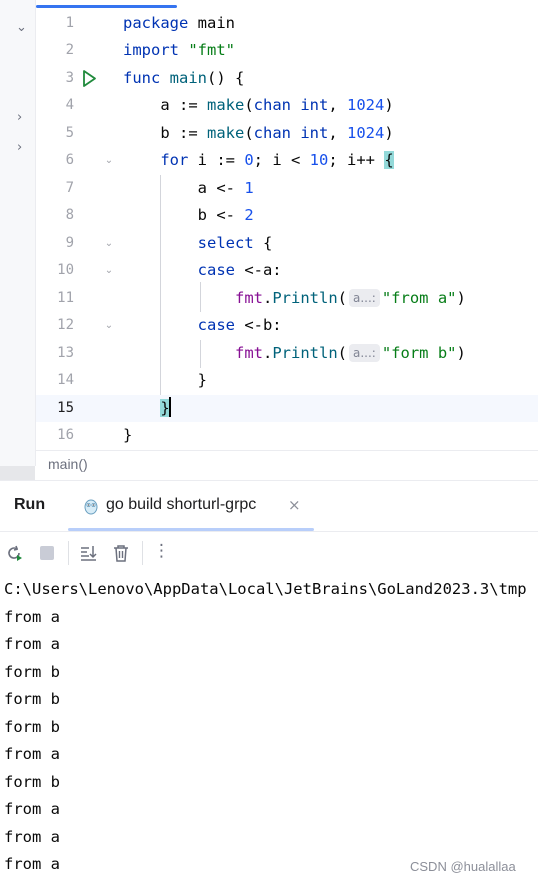 The image size is (538, 885). Describe the element at coordinates (249, 215) in the screenshot. I see `number-literal: 2` at that location.